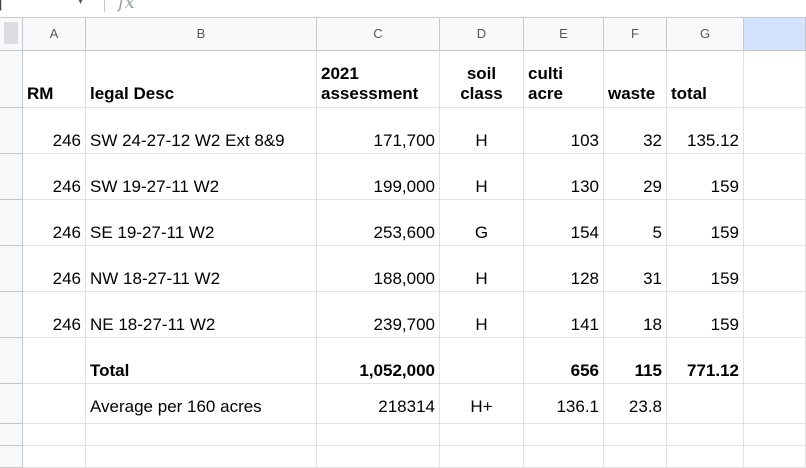  Describe the element at coordinates (201, 177) in the screenshot. I see `cell-legal-desc: SW 19-27-11 W2` at that location.